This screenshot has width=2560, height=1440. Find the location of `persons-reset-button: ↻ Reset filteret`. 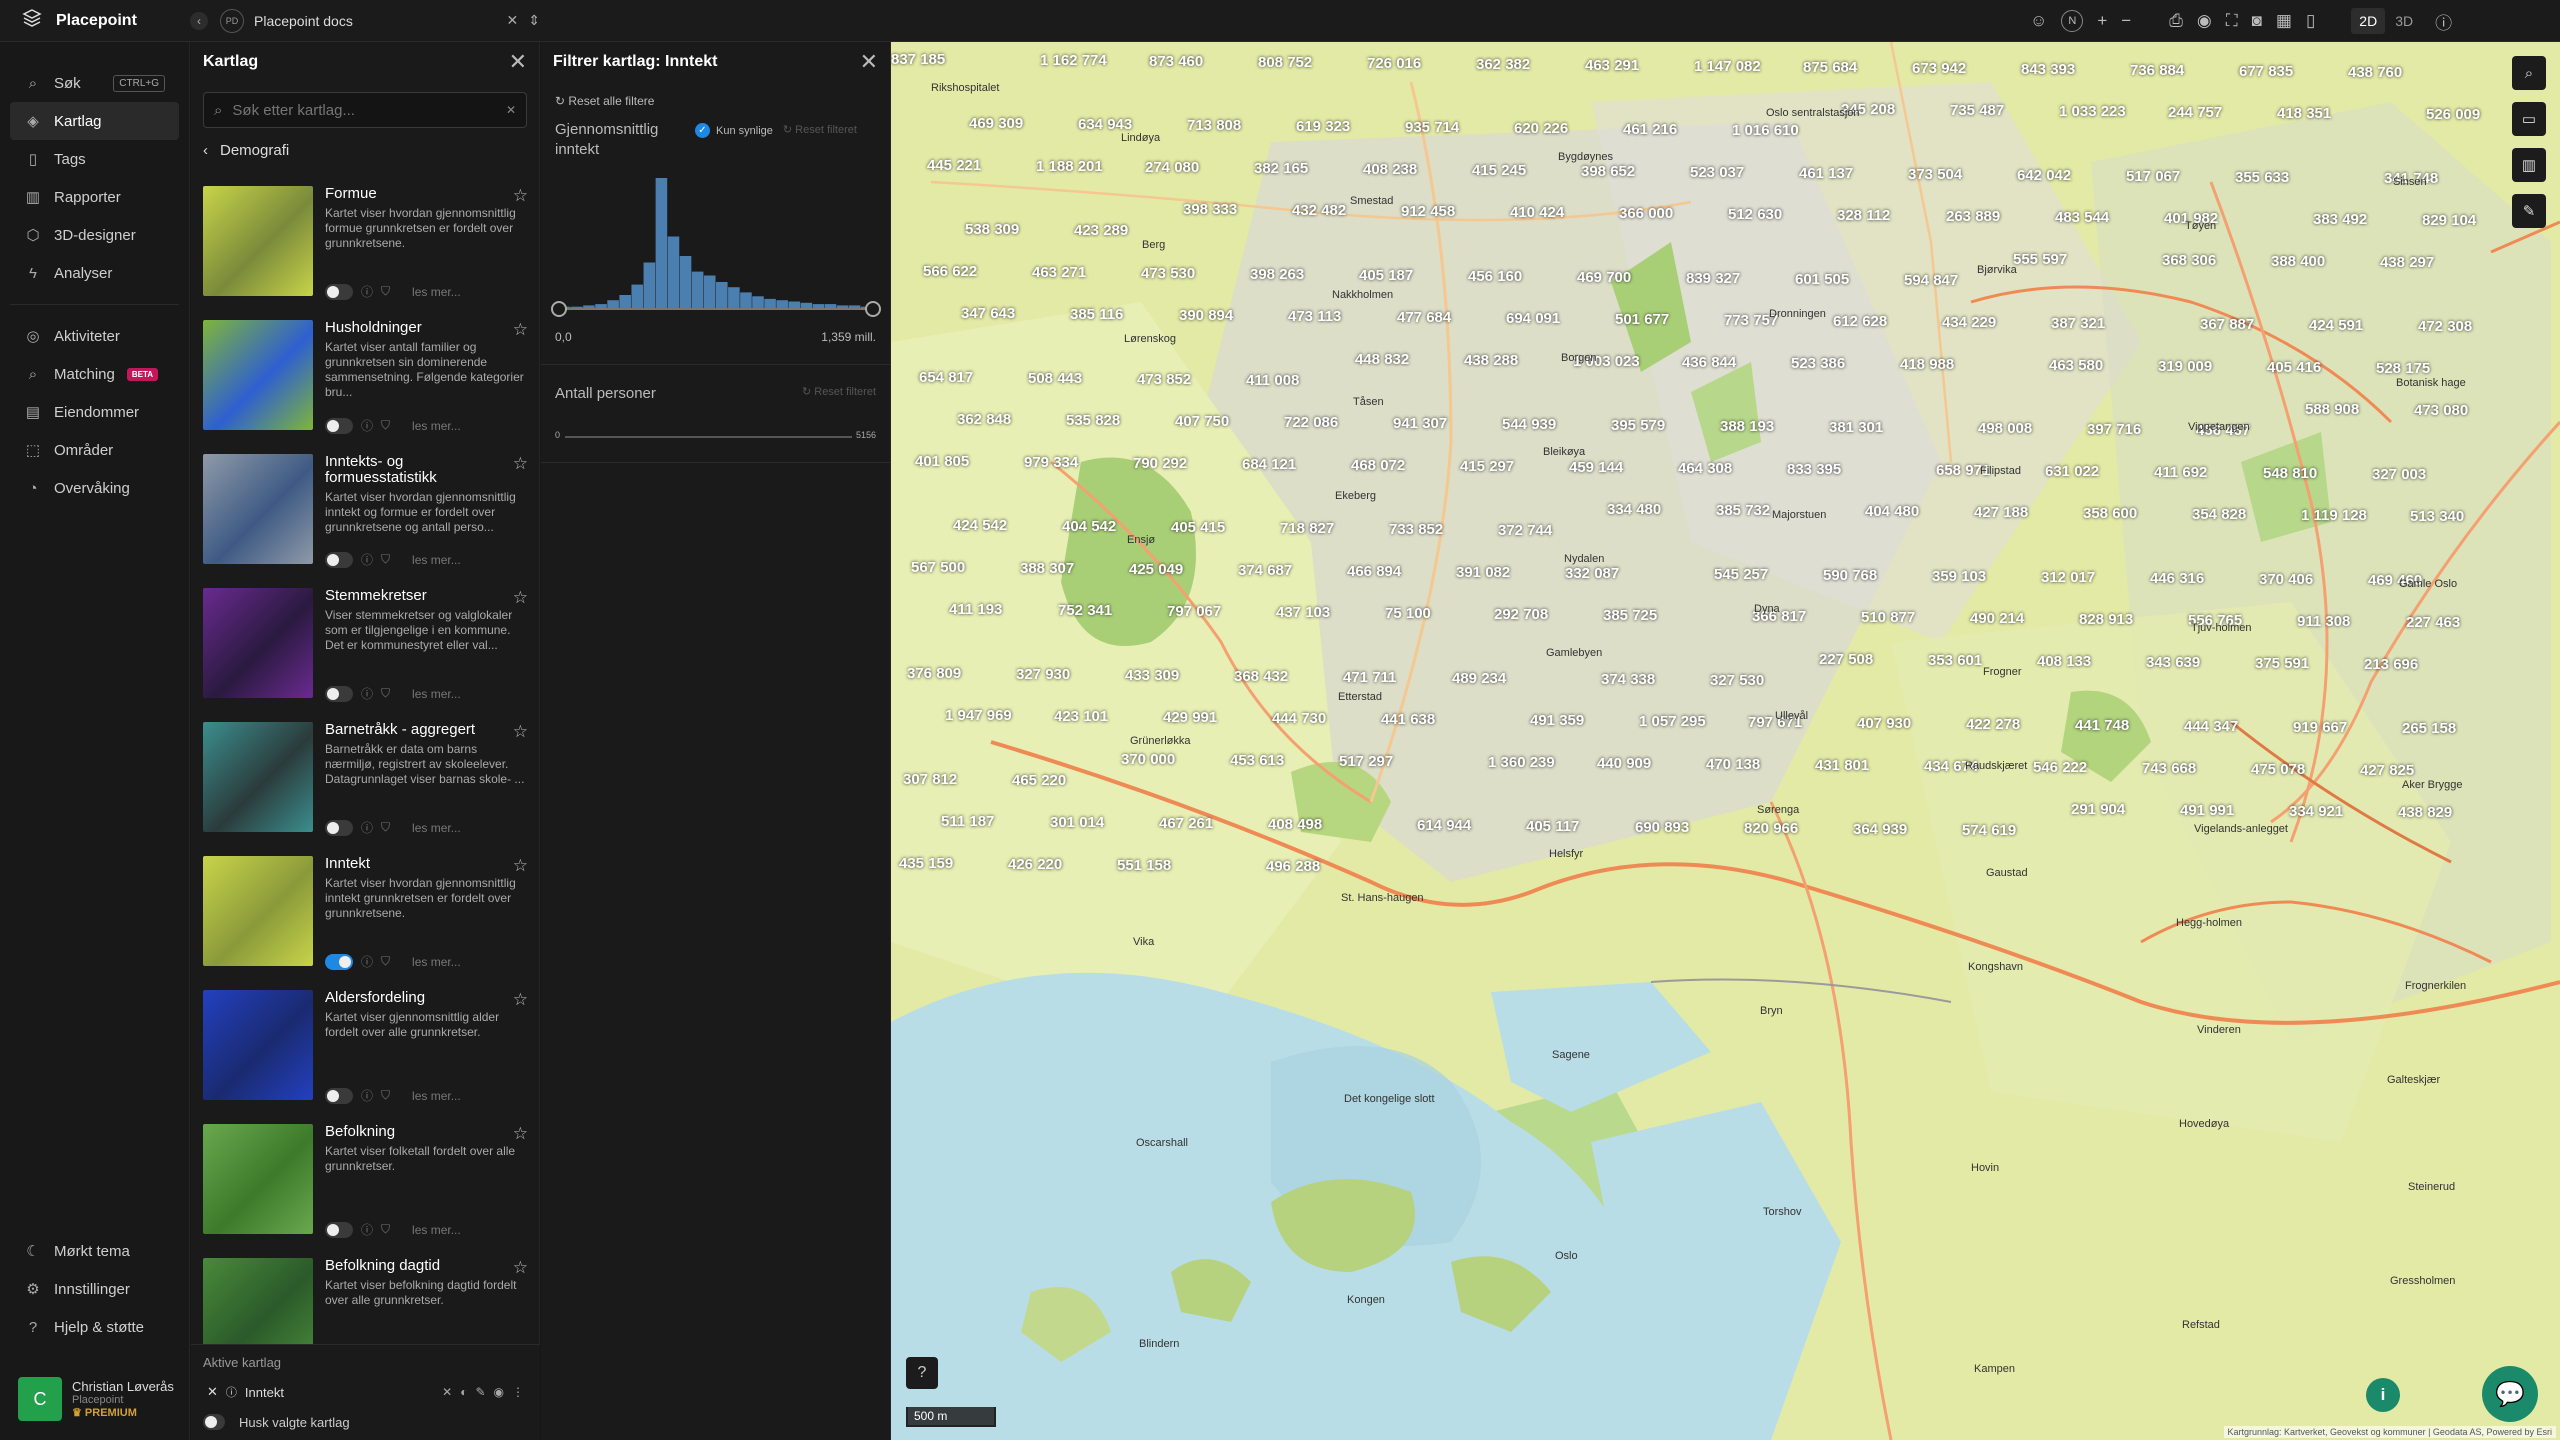

persons-reset-button: ↻ Reset filteret is located at coordinates (839, 393).